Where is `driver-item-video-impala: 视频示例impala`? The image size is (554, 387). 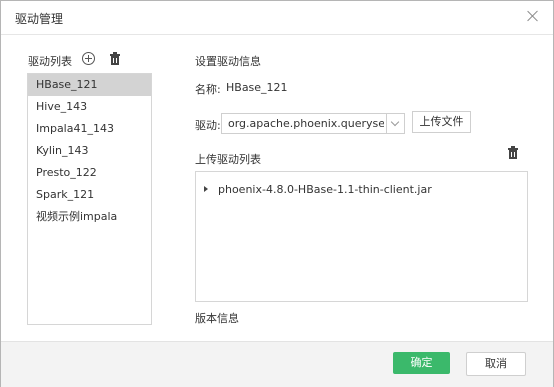
driver-item-video-impala: 视频示例impala is located at coordinates (89, 217).